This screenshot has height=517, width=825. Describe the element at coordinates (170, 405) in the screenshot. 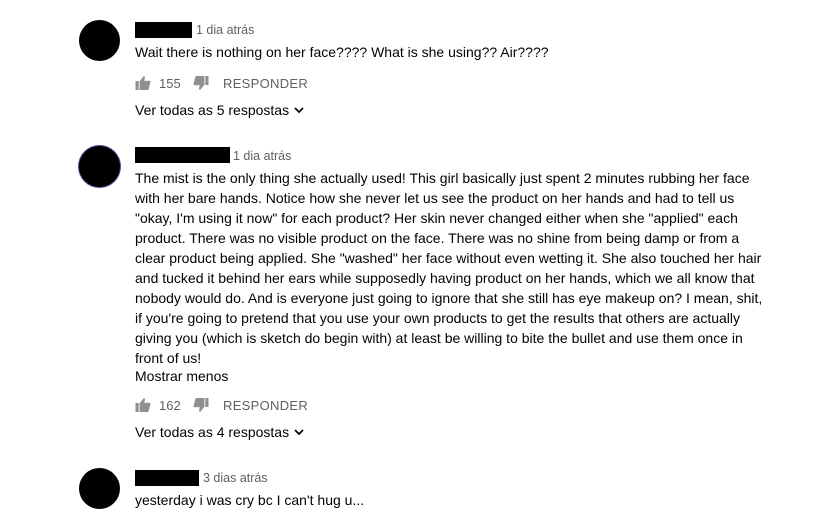

I see `like-count: 162` at that location.